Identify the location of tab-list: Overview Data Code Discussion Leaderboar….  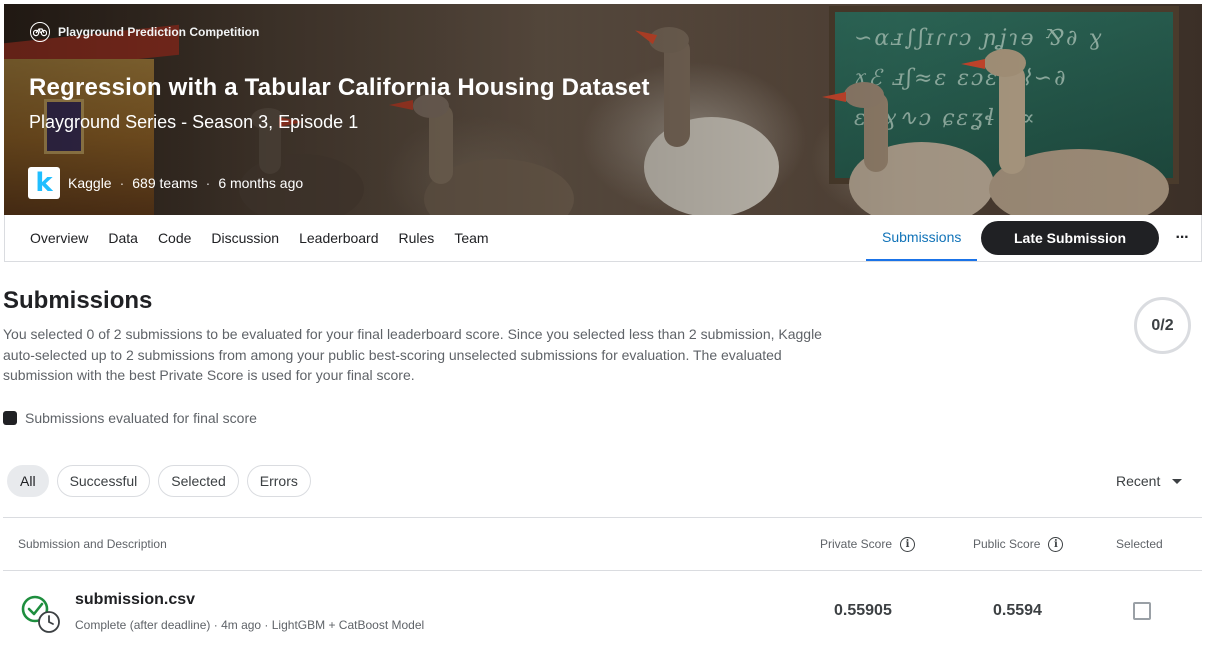
(259, 238).